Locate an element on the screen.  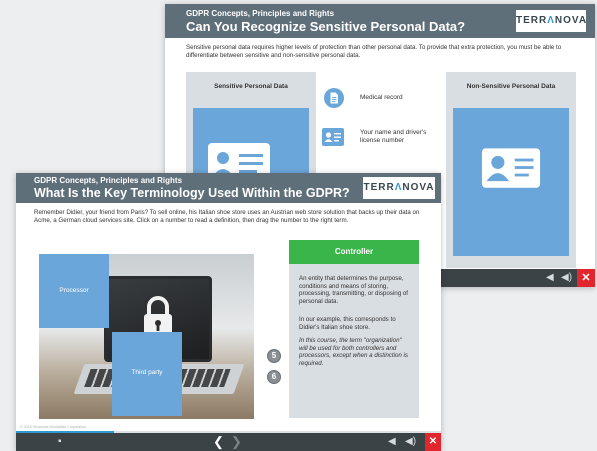
item-label: Your name and driver's license number is located at coordinates (393, 136).